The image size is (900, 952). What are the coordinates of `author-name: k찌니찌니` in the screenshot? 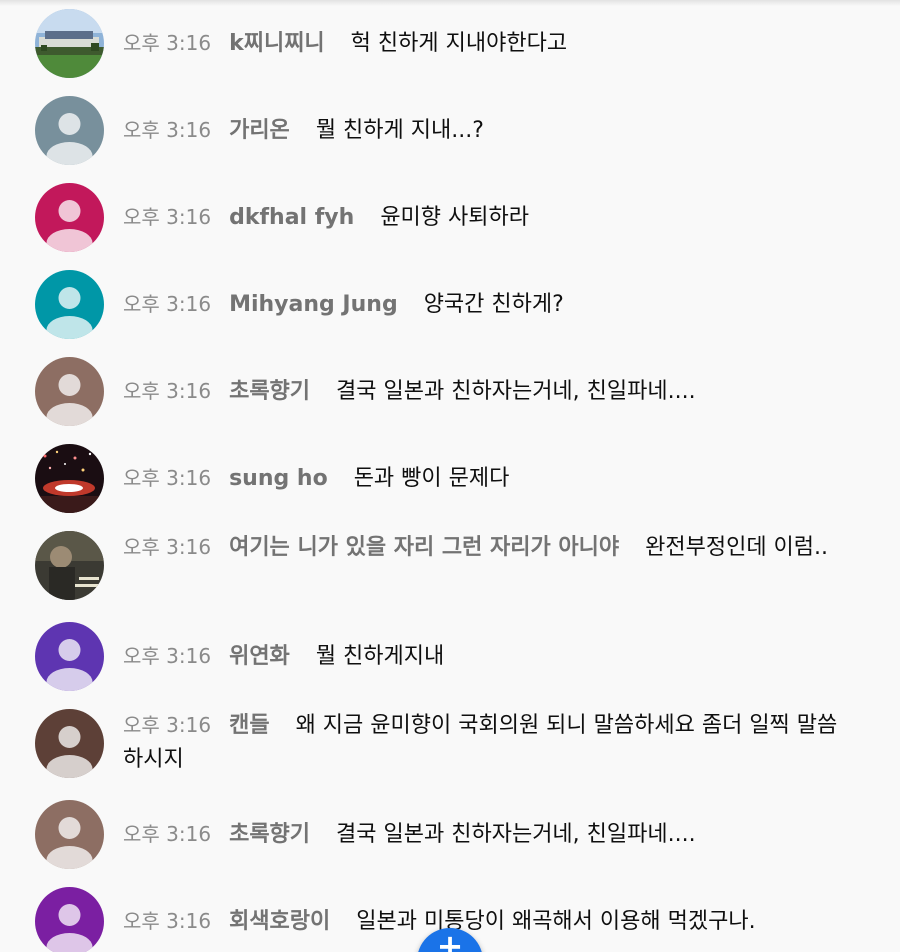 It's located at (277, 43).